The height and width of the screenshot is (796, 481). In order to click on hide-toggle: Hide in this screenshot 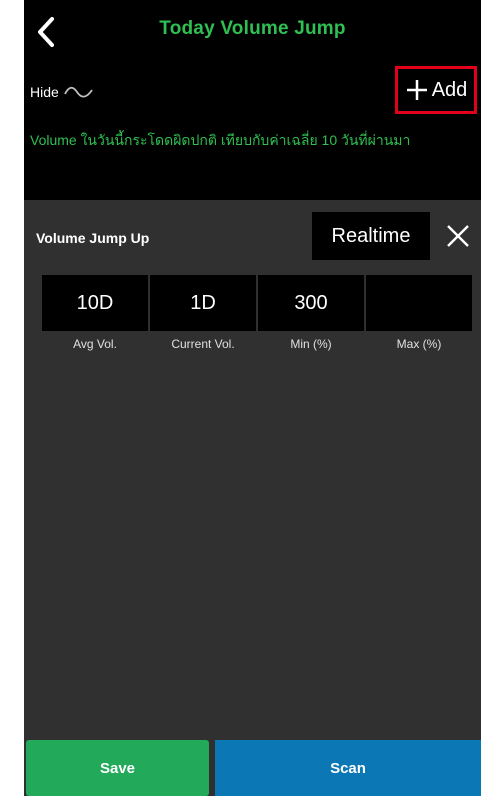, I will do `click(62, 92)`.